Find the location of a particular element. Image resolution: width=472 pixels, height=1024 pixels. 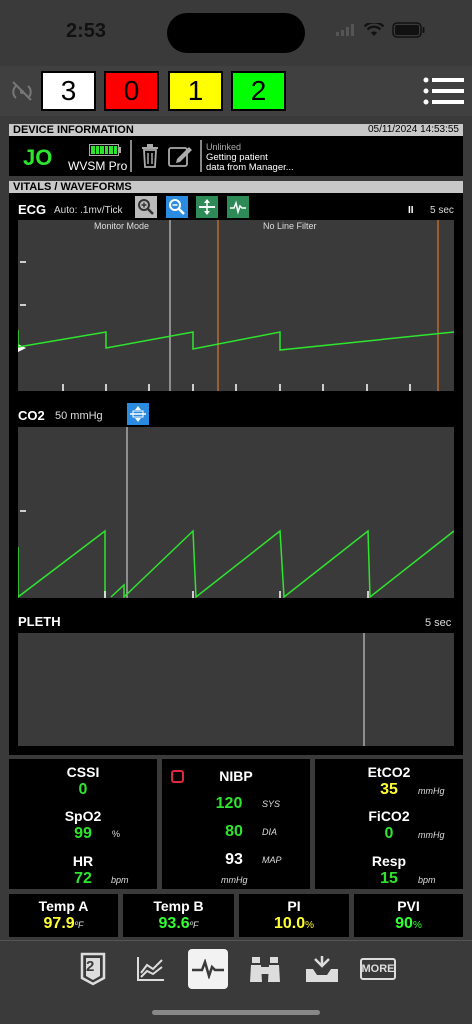

trash-icon is located at coordinates (150, 156).